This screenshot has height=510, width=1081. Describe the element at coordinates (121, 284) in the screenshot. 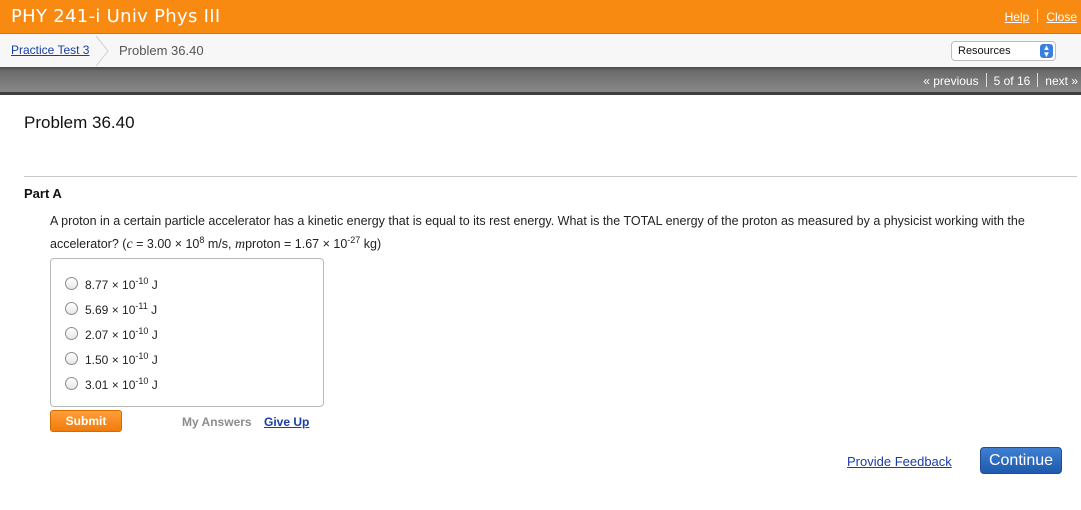

I see `choice-label: 8.77 × 10-10 J` at that location.